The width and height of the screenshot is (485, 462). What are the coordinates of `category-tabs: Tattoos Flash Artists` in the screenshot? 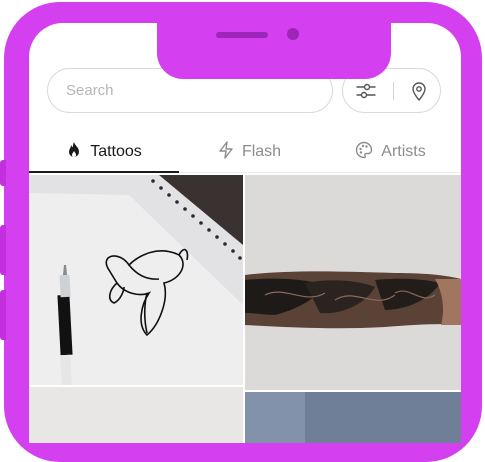 It's located at (245, 153).